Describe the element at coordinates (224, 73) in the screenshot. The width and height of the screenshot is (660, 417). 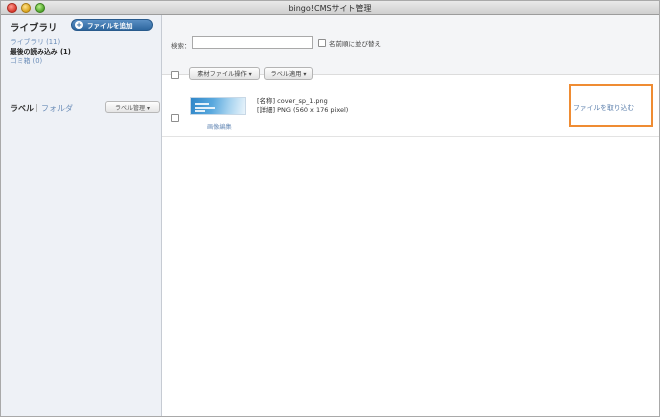
I see `file-operations-button: 素材ファイル操作 ▾` at that location.